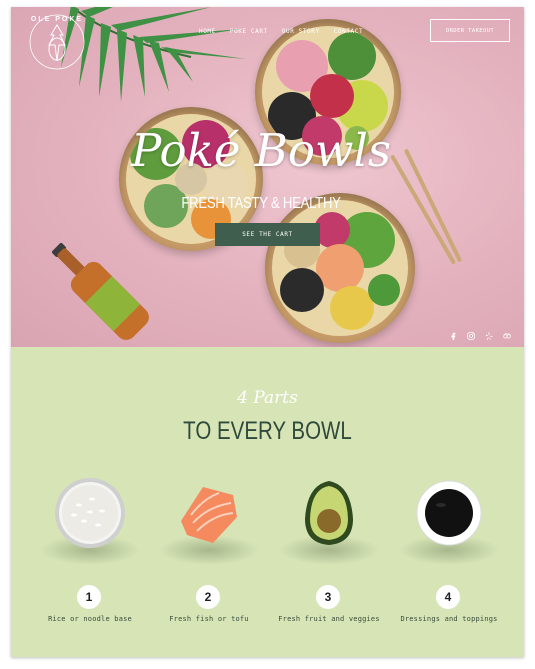 Image resolution: width=535 pixels, height=669 pixels. I want to click on hero-title: Poké Bowls, so click(261, 150).